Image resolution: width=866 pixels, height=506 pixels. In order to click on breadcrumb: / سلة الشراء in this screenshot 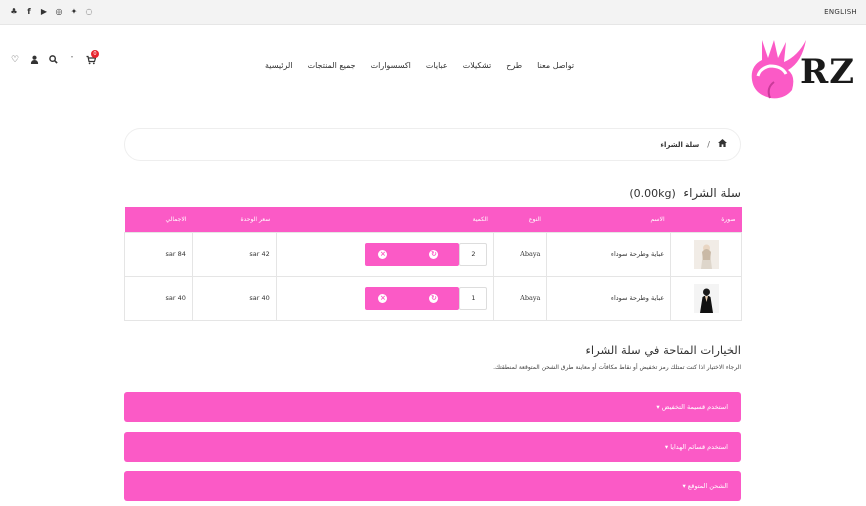, I will do `click(432, 144)`.